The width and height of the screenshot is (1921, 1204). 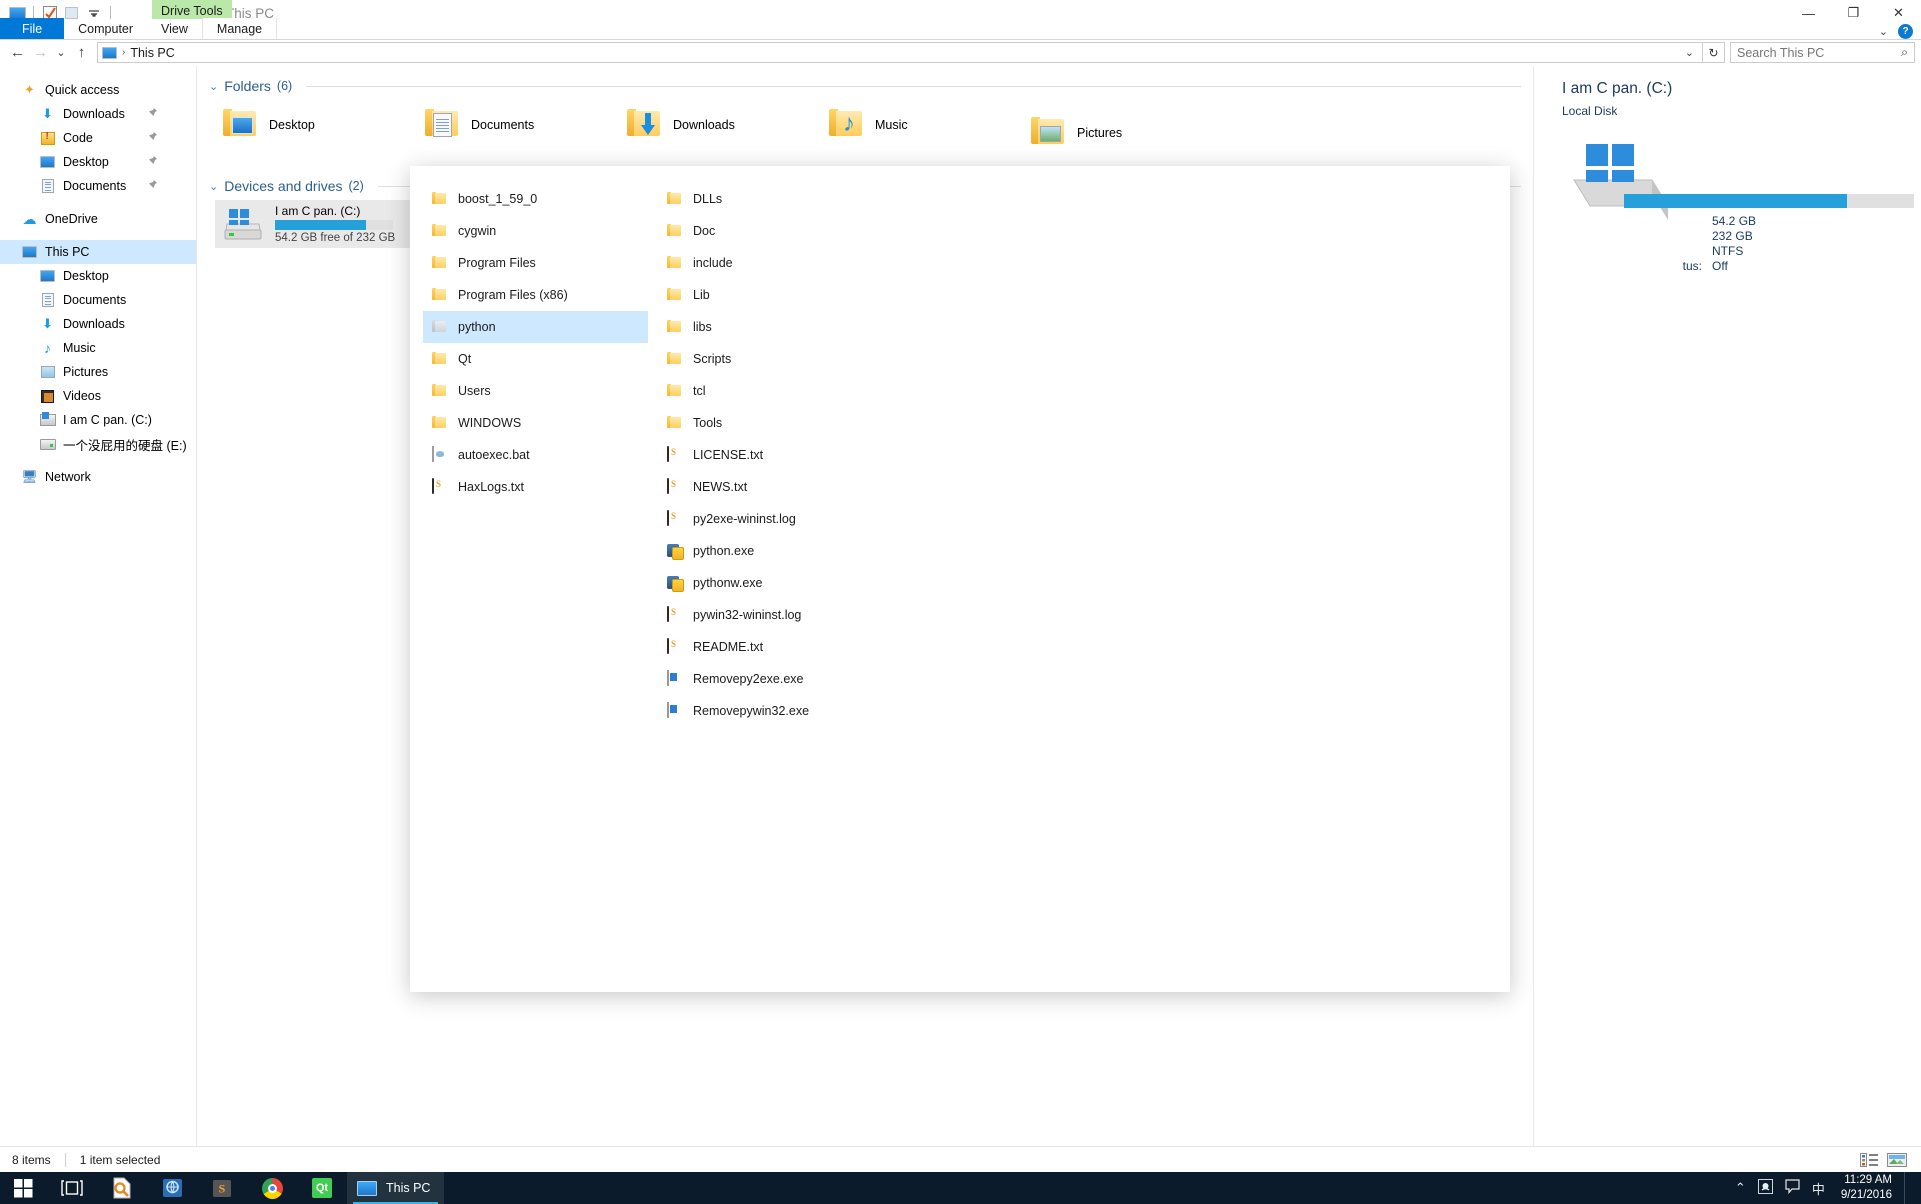 I want to click on list-item-label: README.txt, so click(x=728, y=647).